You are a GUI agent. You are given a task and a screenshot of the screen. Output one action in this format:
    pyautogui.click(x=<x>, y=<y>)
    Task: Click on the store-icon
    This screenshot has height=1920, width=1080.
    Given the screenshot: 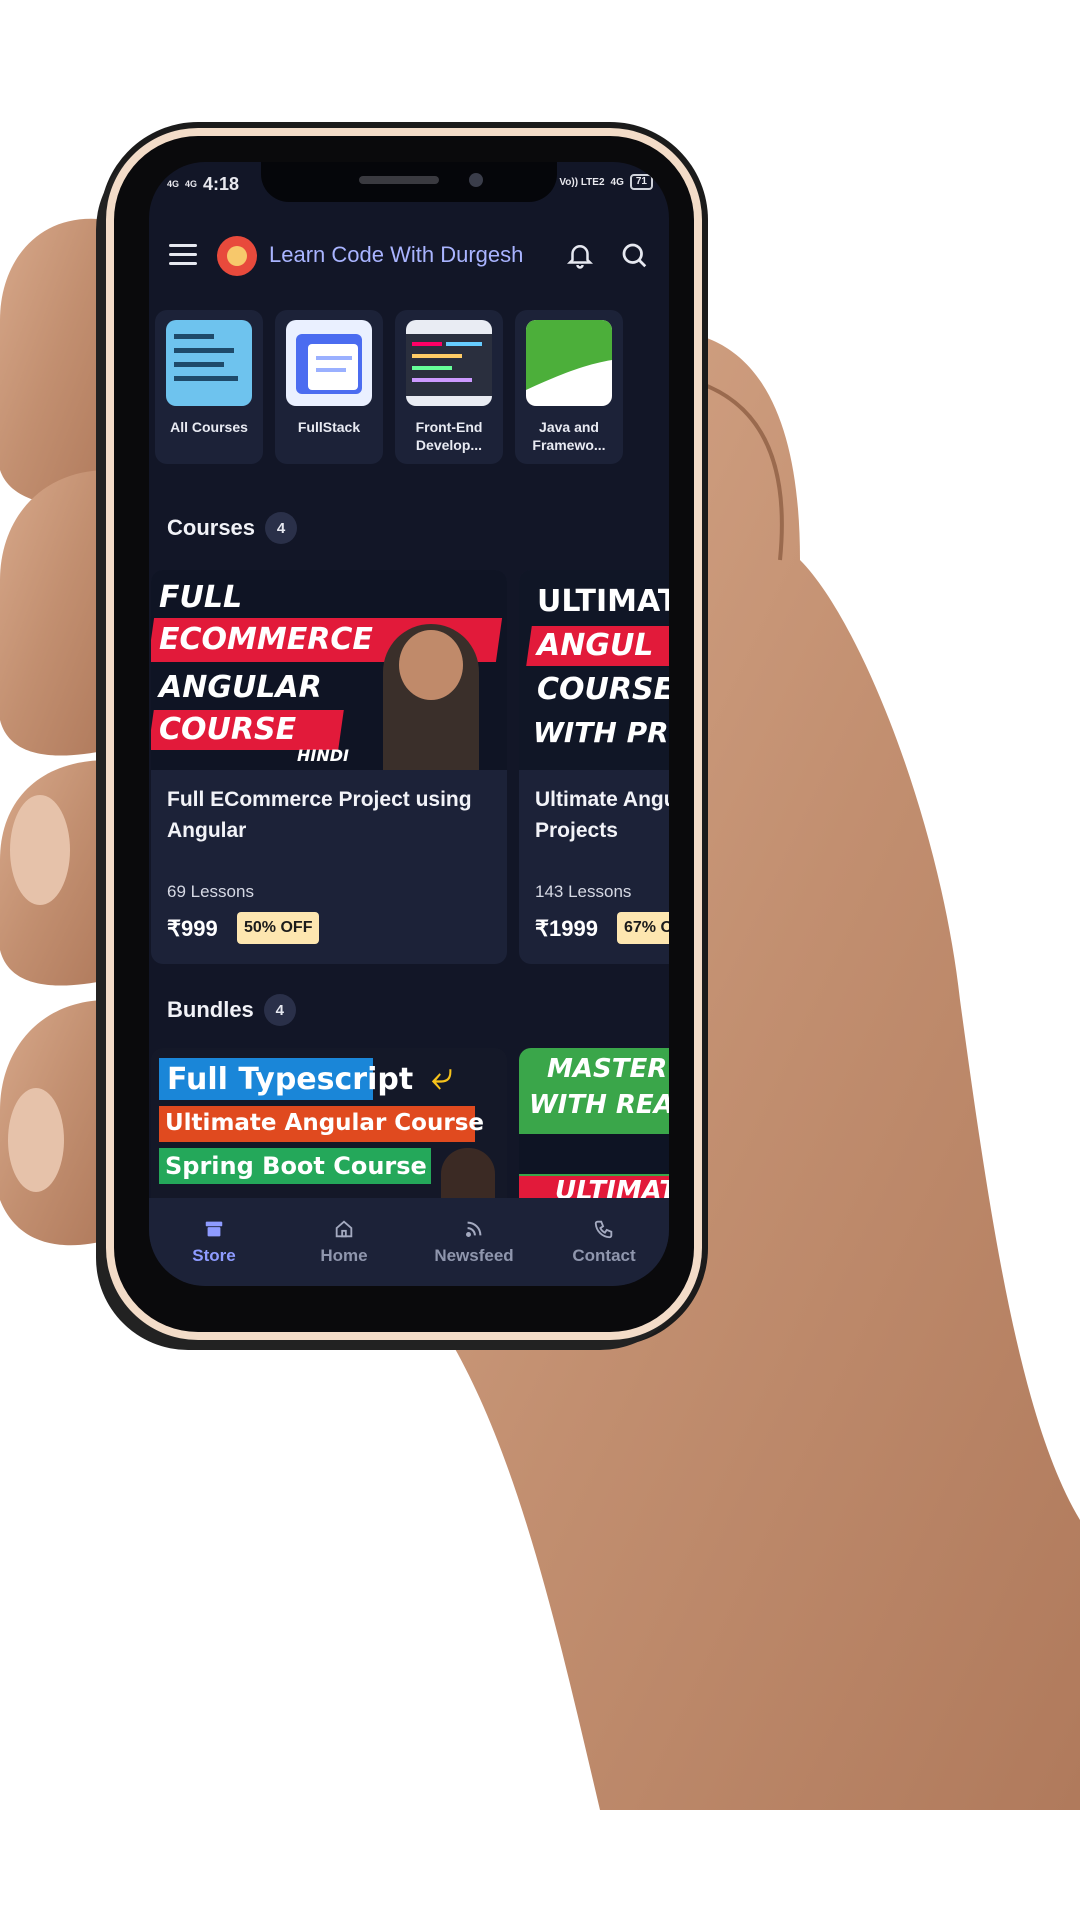 What is the action you would take?
    pyautogui.click(x=214, y=1229)
    